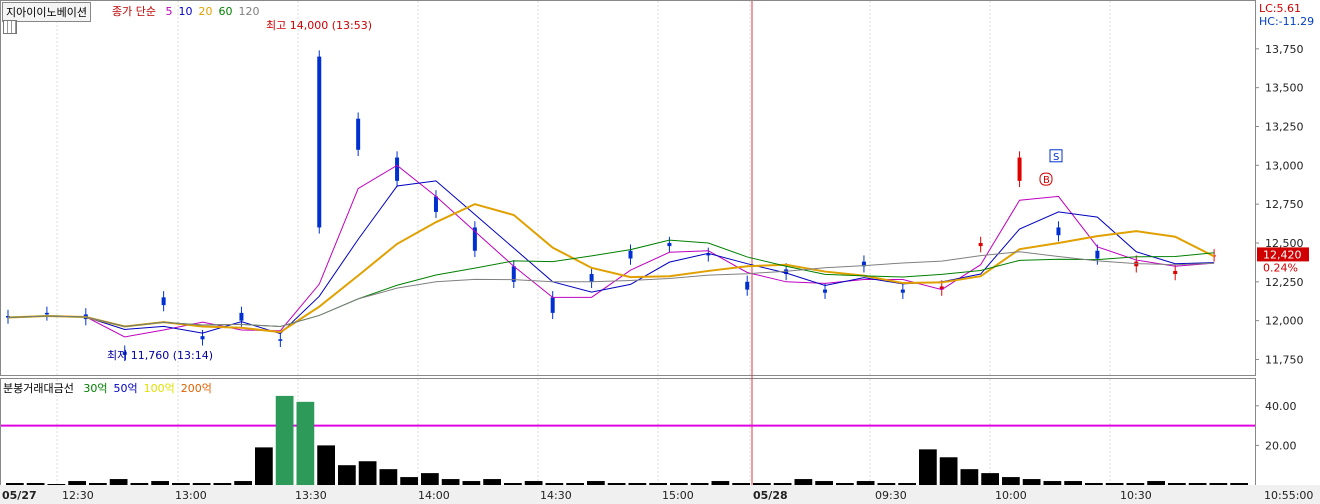  What do you see at coordinates (1287, 21) in the screenshot?
I see `hc-label: HC:-11.29` at bounding box center [1287, 21].